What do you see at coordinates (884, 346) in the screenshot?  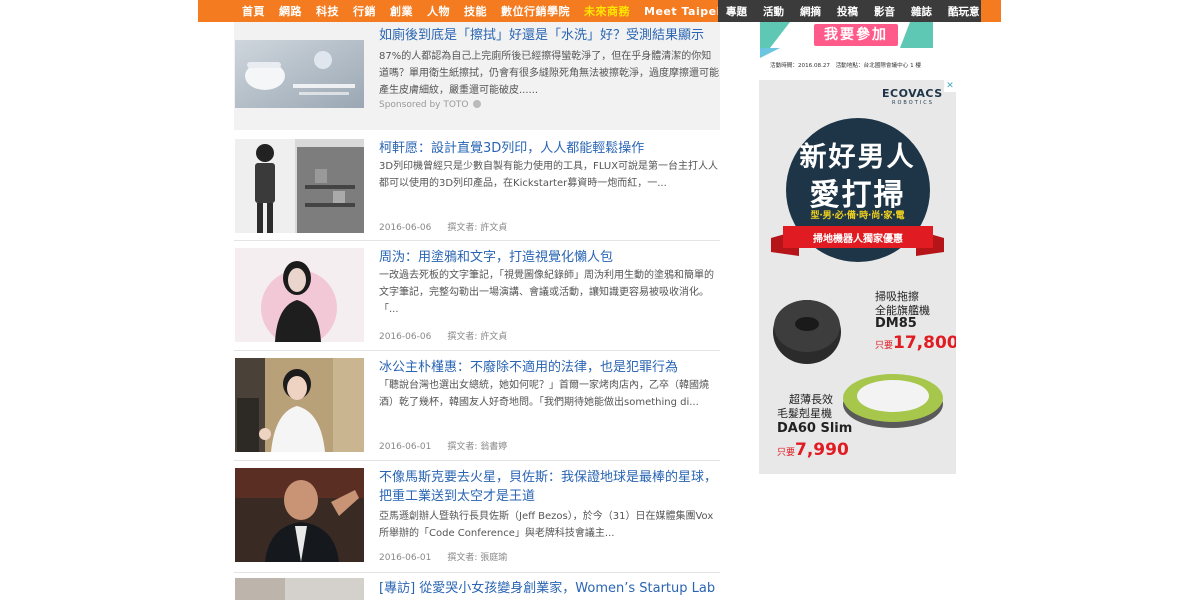 I see `product-1-price-prefix: 只要` at bounding box center [884, 346].